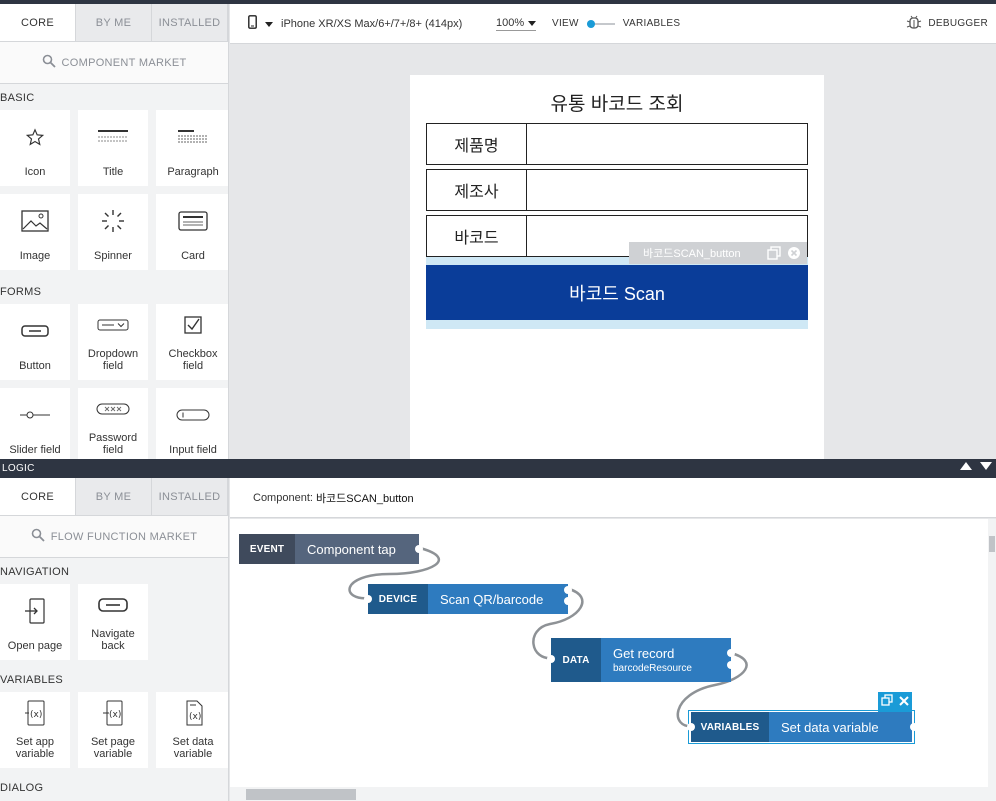 Image resolution: width=996 pixels, height=801 pixels. I want to click on component-market-button: COMPONENT MARKET, so click(114, 63).